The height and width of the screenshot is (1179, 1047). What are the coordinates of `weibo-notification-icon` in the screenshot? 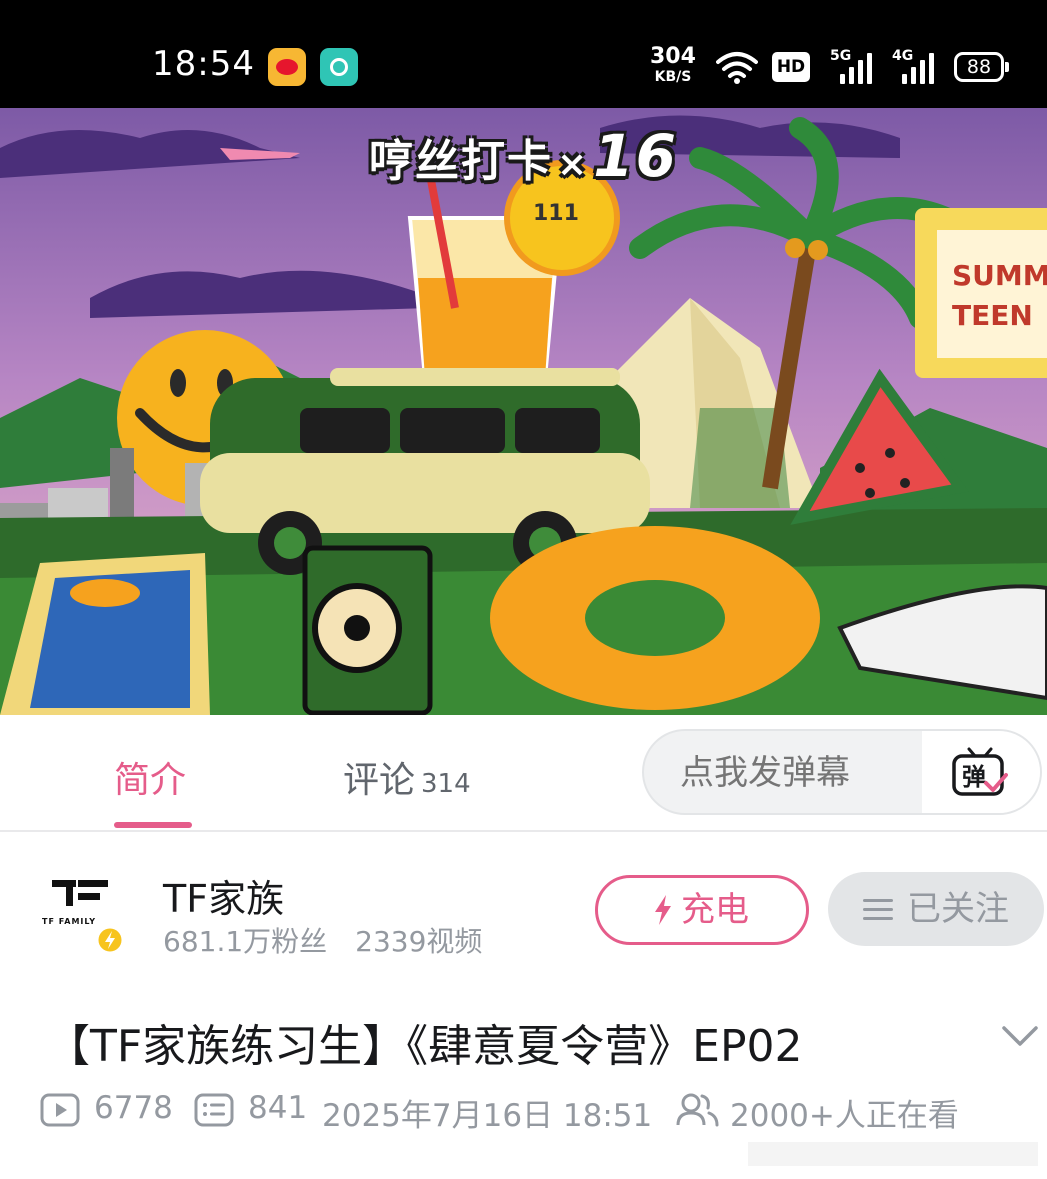 It's located at (287, 67).